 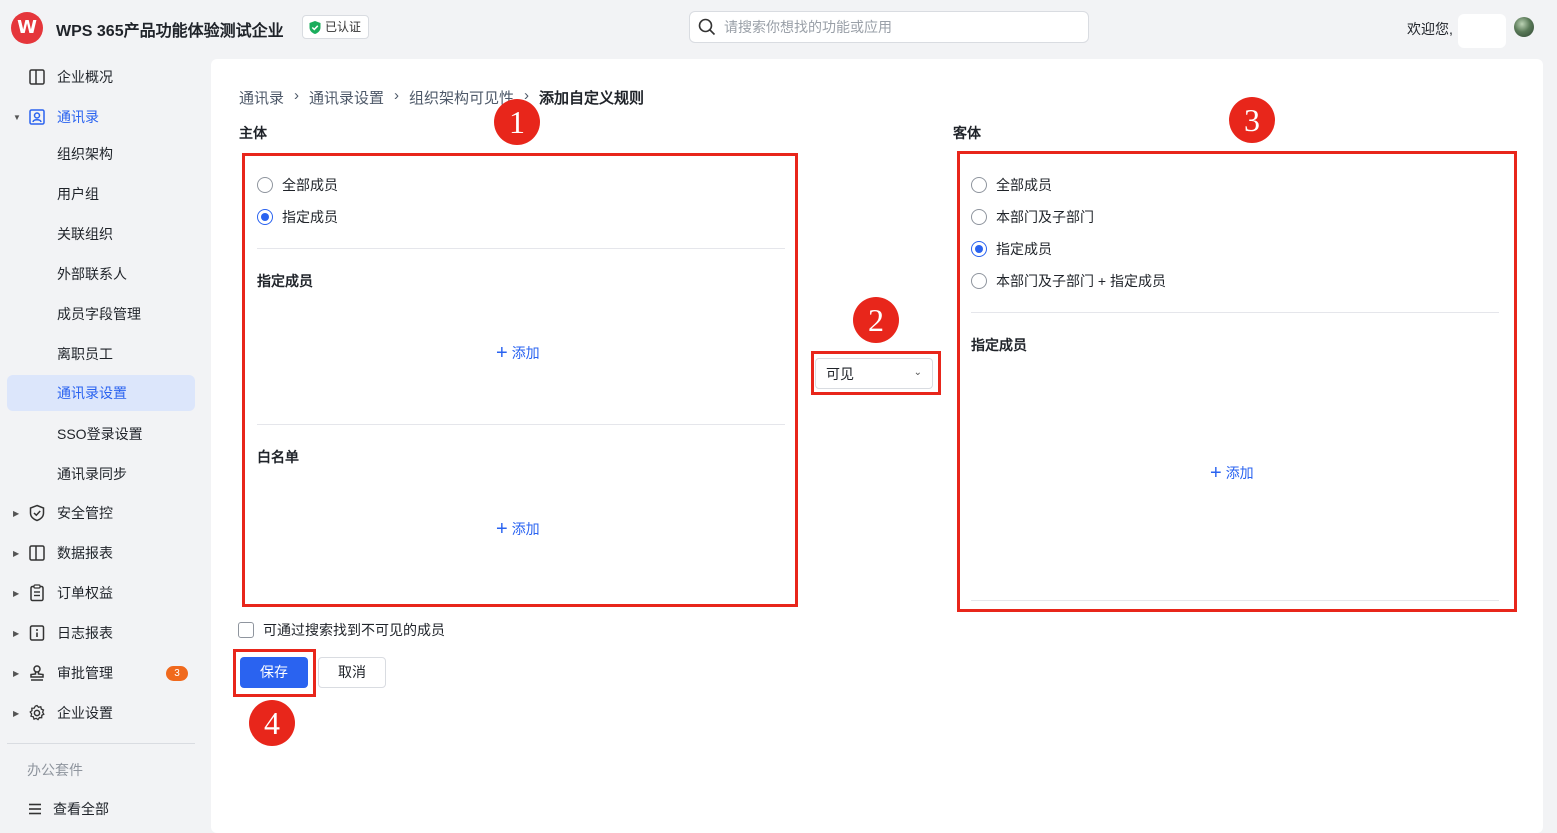 What do you see at coordinates (85, 673) in the screenshot?
I see `sidebar-item-label: 审批管理` at bounding box center [85, 673].